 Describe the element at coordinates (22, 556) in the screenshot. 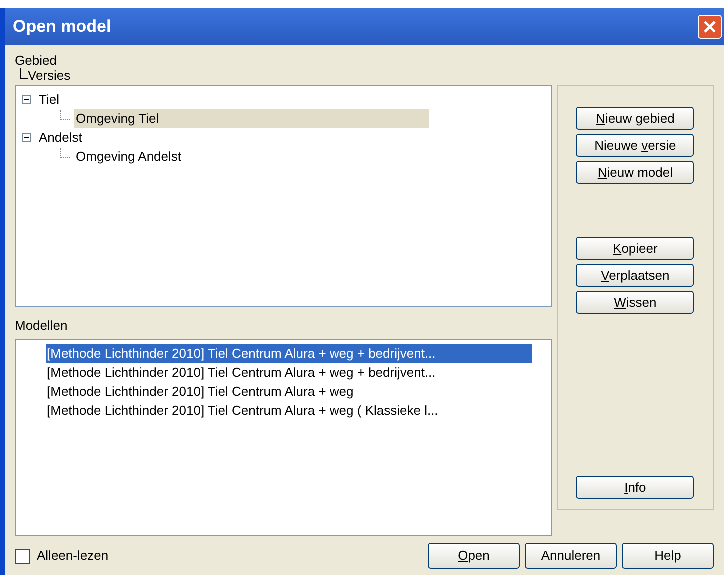

I see `checkbox` at that location.